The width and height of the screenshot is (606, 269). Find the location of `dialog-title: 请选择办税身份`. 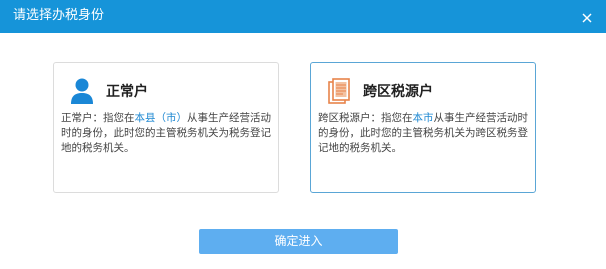

dialog-title: 请选择办税身份 is located at coordinates (59, 15).